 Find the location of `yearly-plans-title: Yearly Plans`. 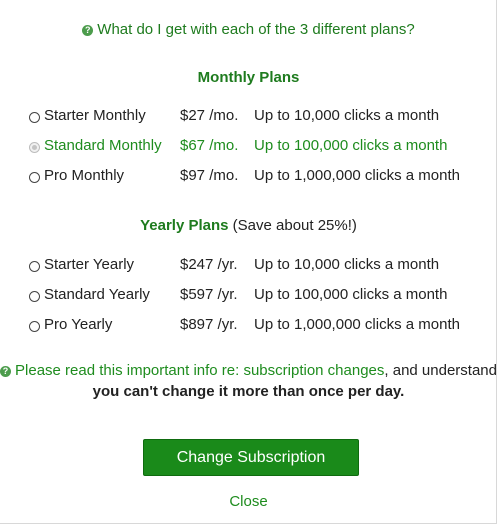

yearly-plans-title: Yearly Plans is located at coordinates (184, 225).